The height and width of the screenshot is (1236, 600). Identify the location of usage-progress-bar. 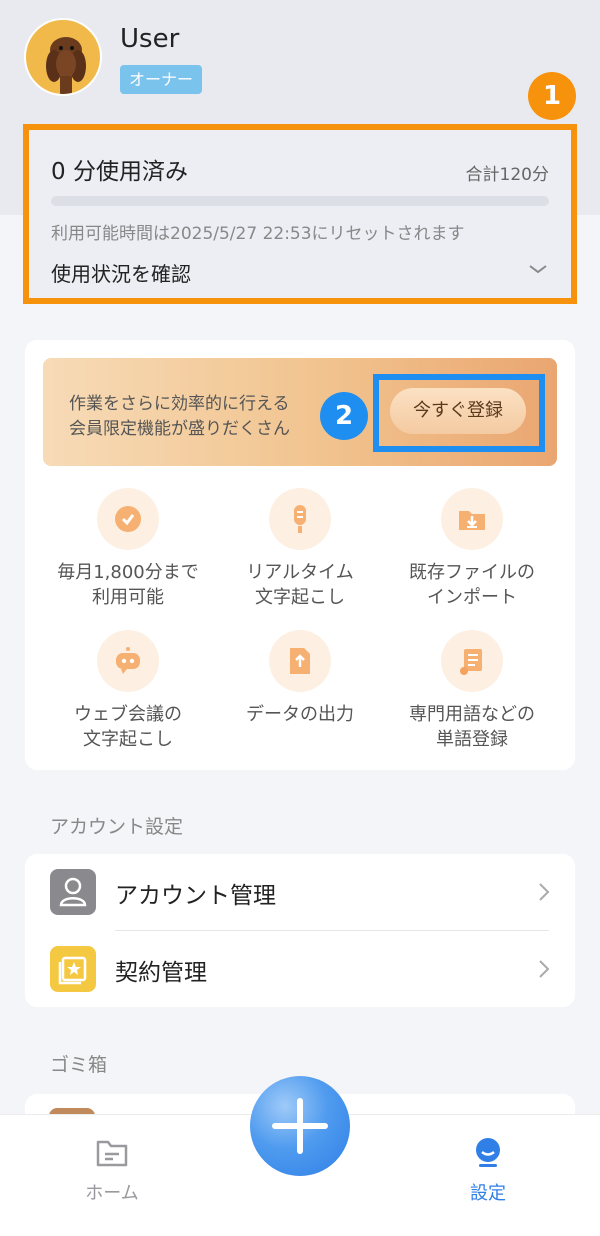
(300, 201).